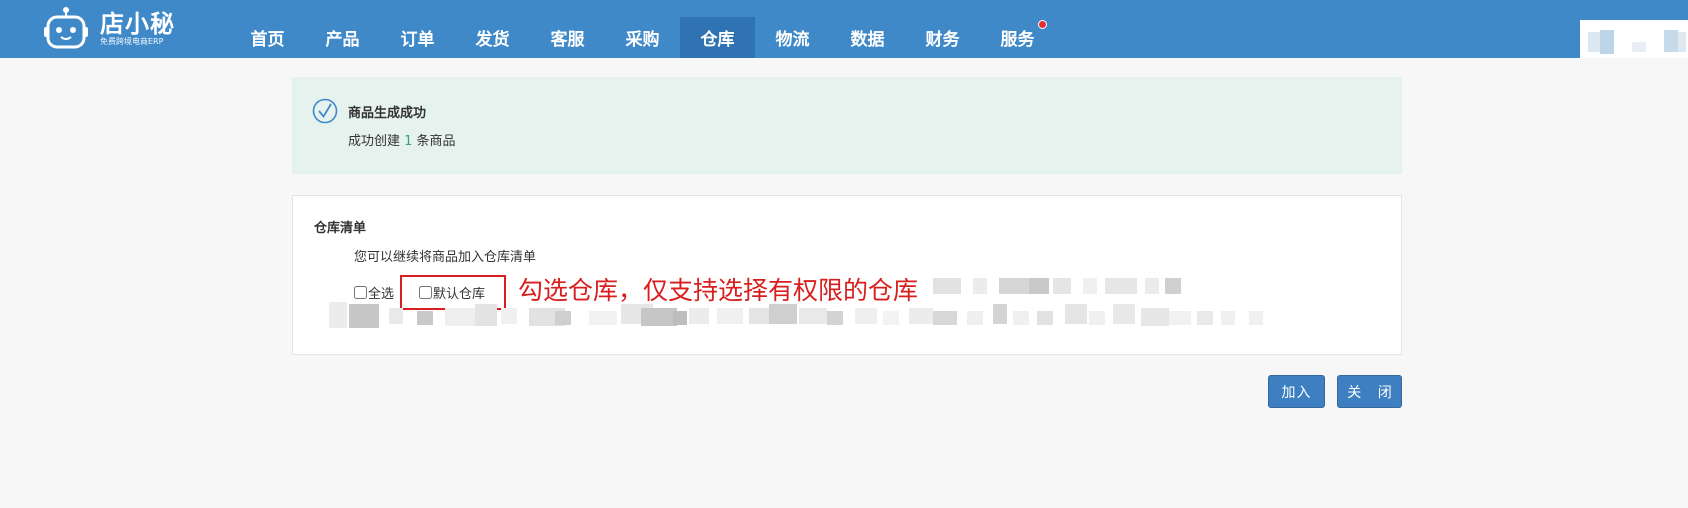  I want to click on message-prefix: 成功创建, so click(376, 141).